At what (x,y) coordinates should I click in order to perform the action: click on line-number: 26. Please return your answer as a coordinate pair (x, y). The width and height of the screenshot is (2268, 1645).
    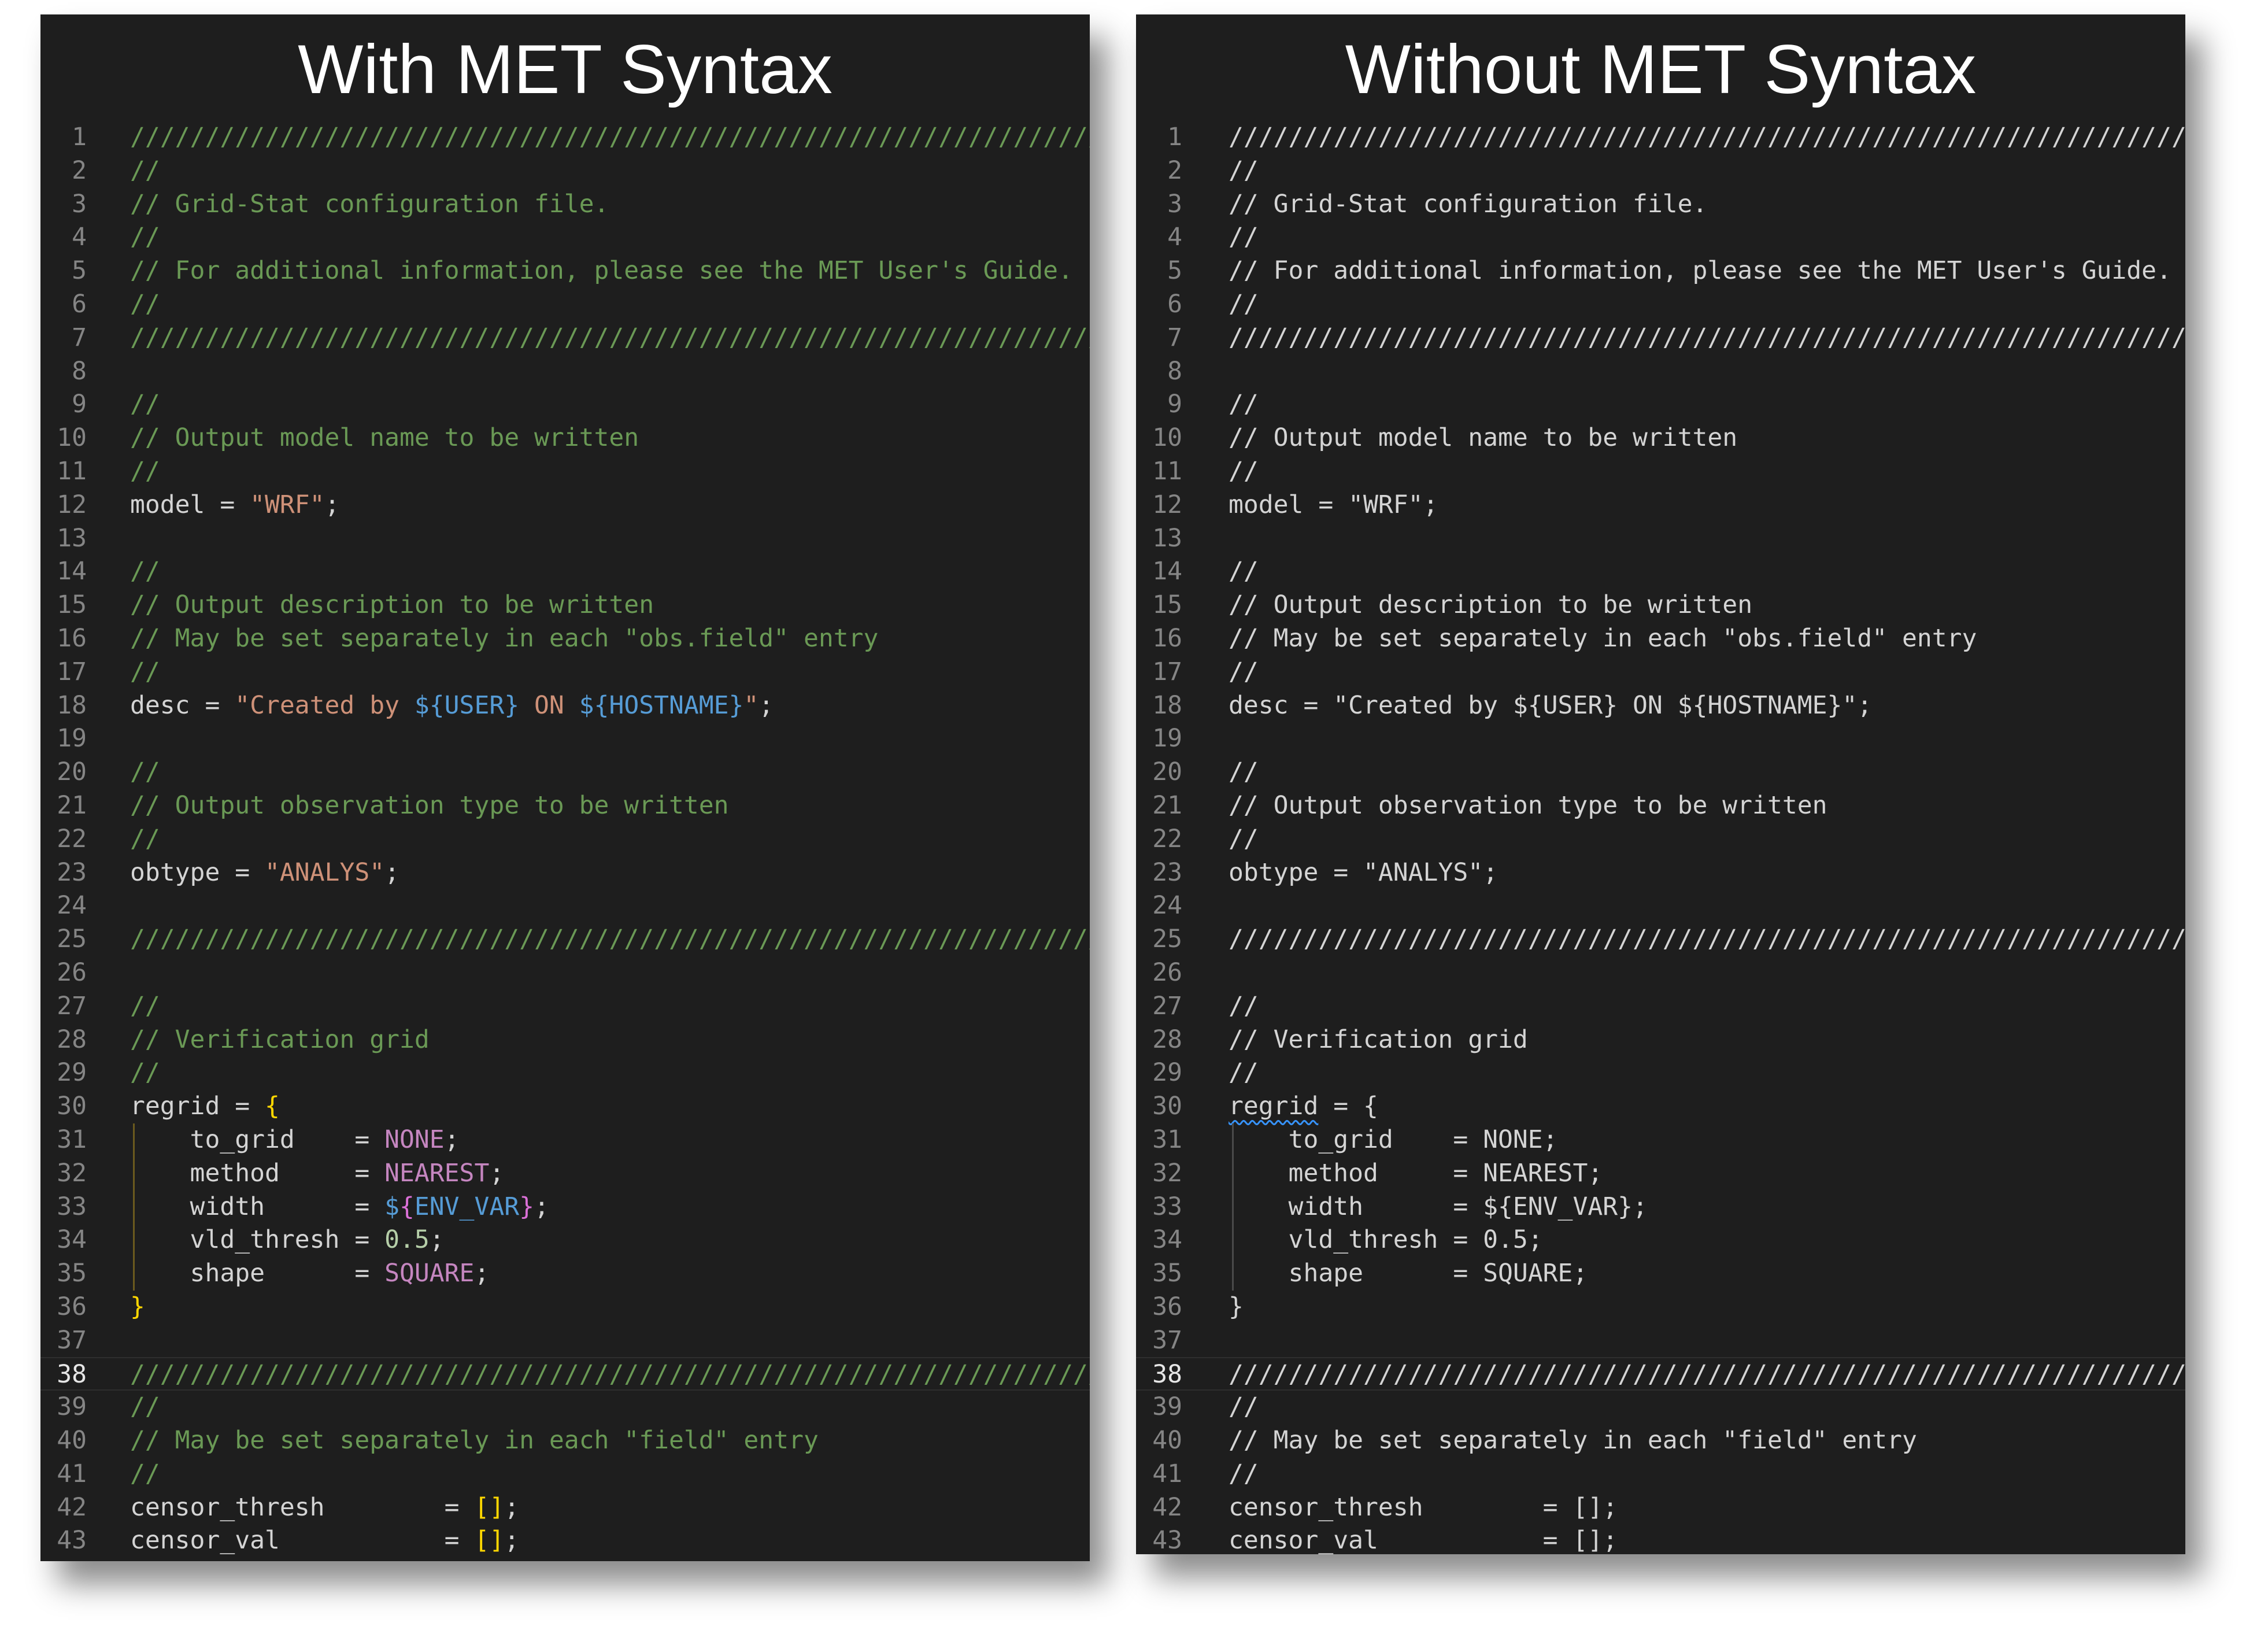
    Looking at the image, I should click on (1167, 973).